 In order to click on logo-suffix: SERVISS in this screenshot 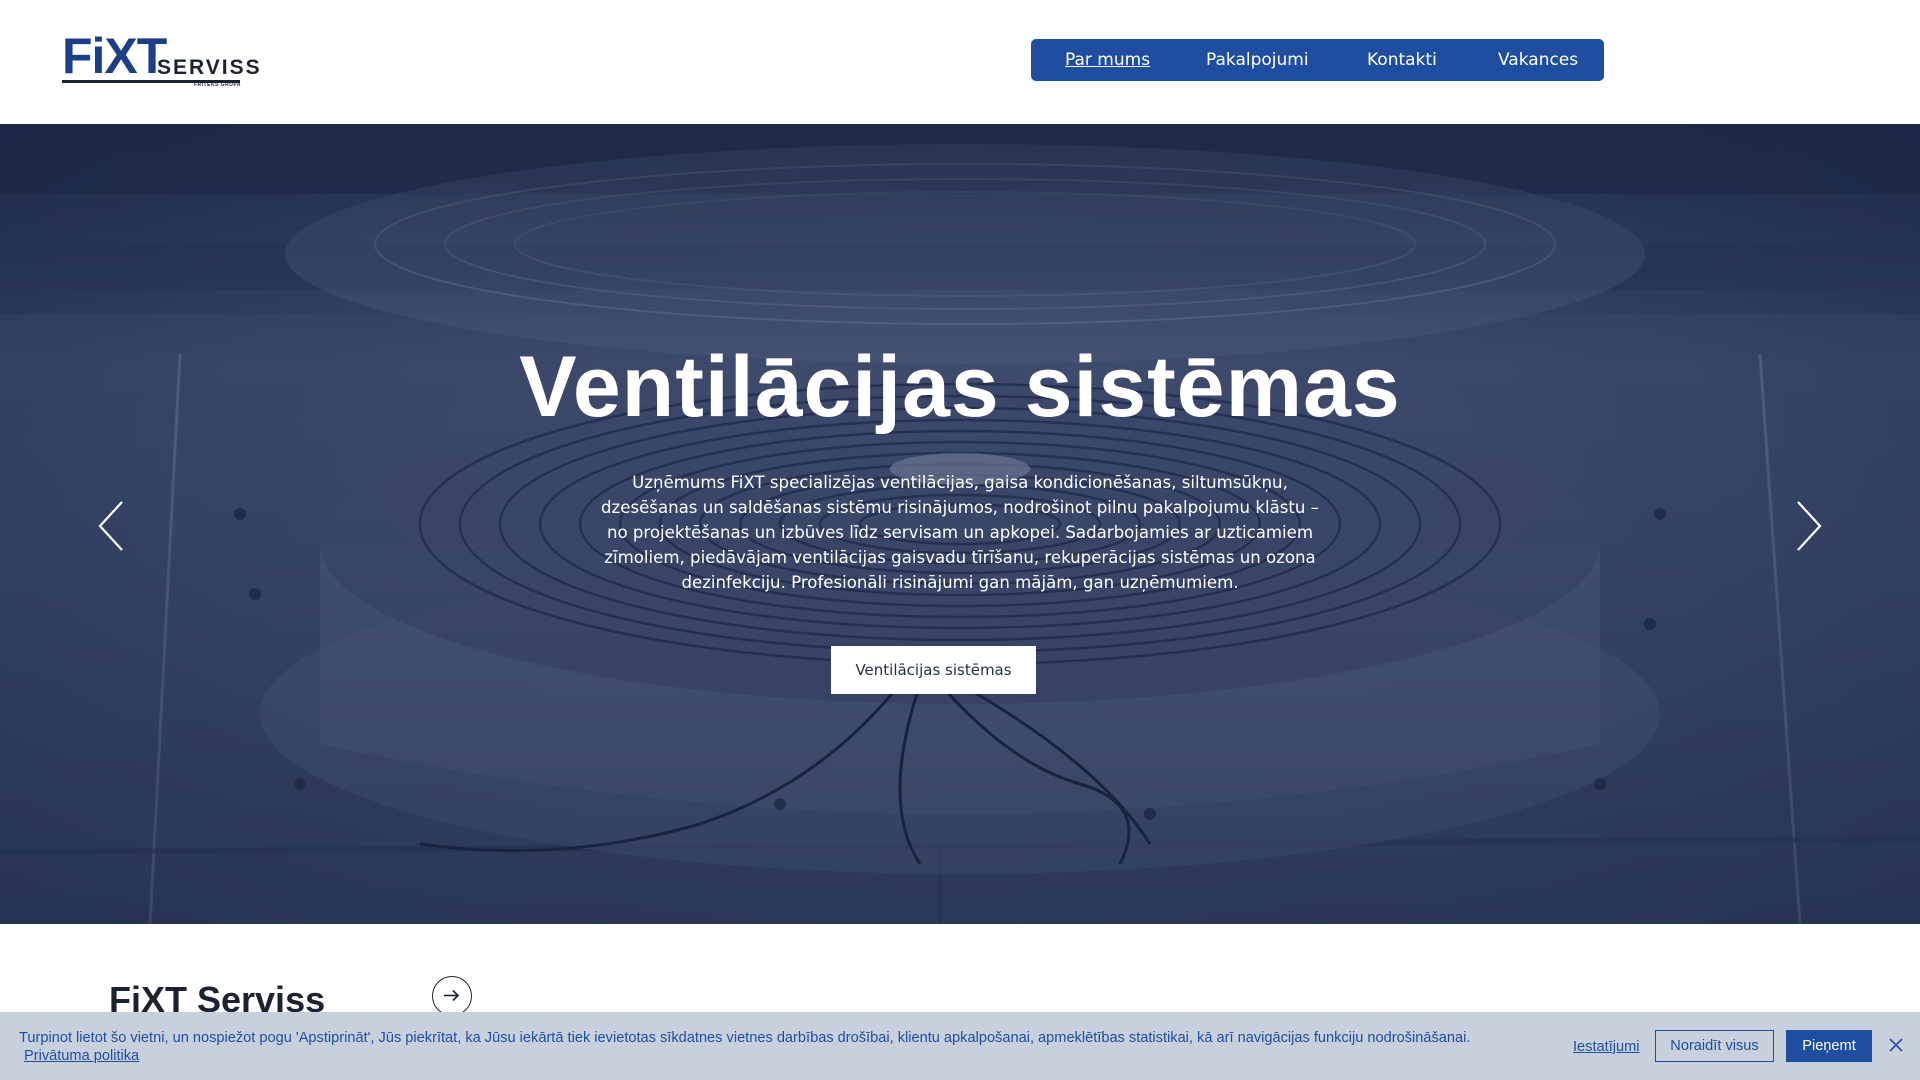, I will do `click(209, 67)`.